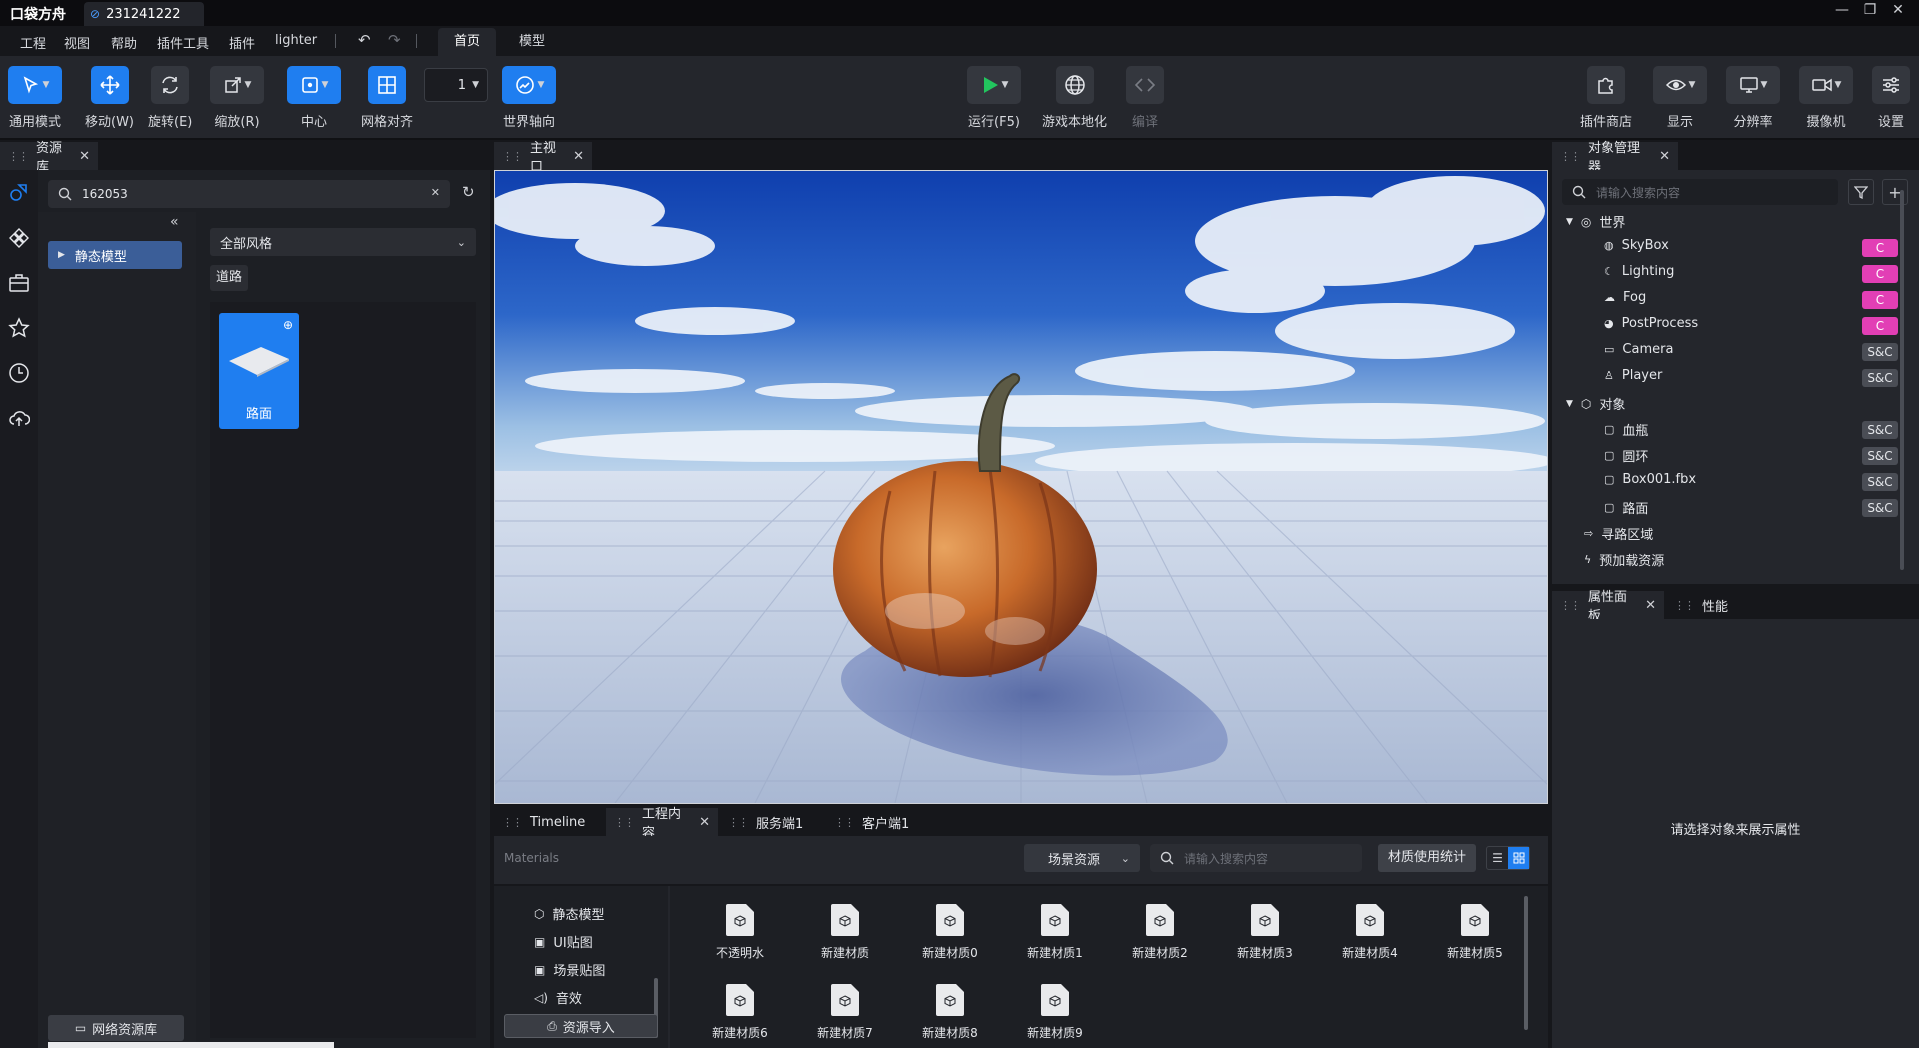 This screenshot has width=1919, height=1048. Describe the element at coordinates (456, 85) in the screenshot. I see `grid-size-select: 1 ▼` at that location.